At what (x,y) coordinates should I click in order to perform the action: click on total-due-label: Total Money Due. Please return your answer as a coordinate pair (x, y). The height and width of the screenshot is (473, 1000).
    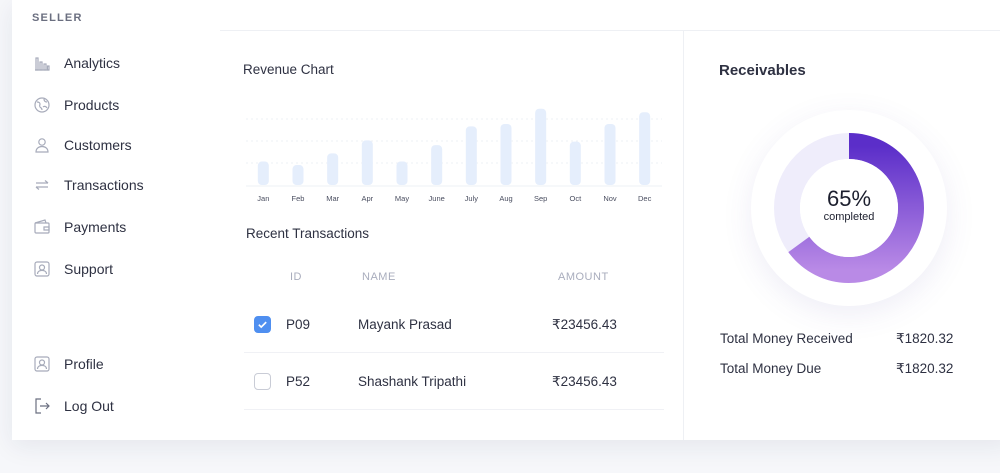
    Looking at the image, I should click on (771, 368).